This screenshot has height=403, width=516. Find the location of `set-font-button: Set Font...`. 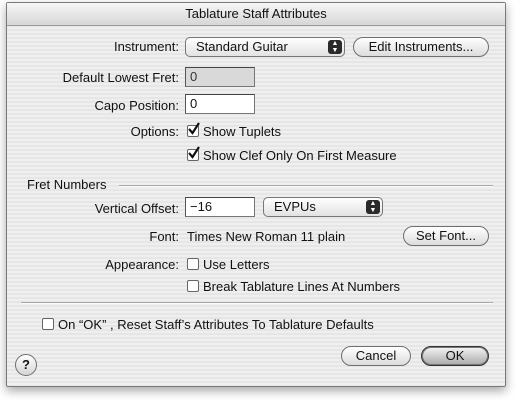

set-font-button: Set Font... is located at coordinates (446, 236).